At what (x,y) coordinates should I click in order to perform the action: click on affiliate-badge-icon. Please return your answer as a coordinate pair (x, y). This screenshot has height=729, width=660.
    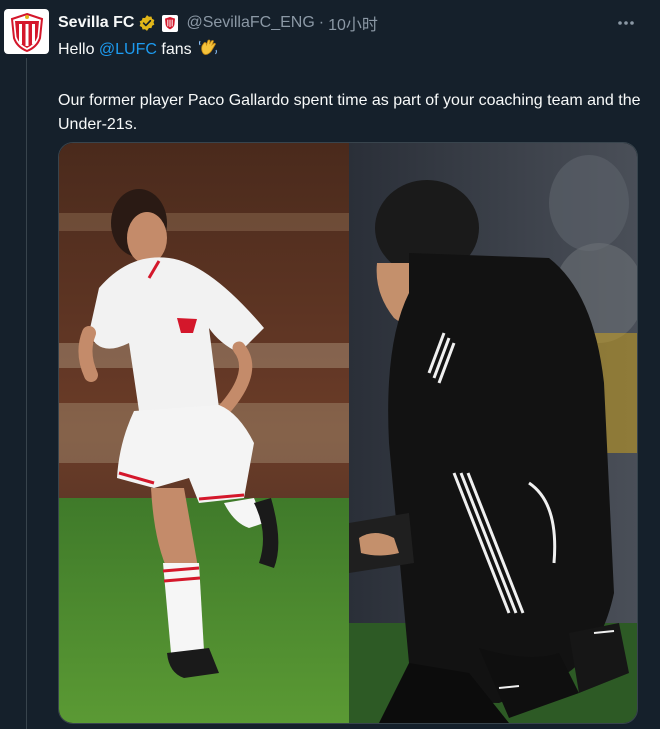
    Looking at the image, I should click on (170, 23).